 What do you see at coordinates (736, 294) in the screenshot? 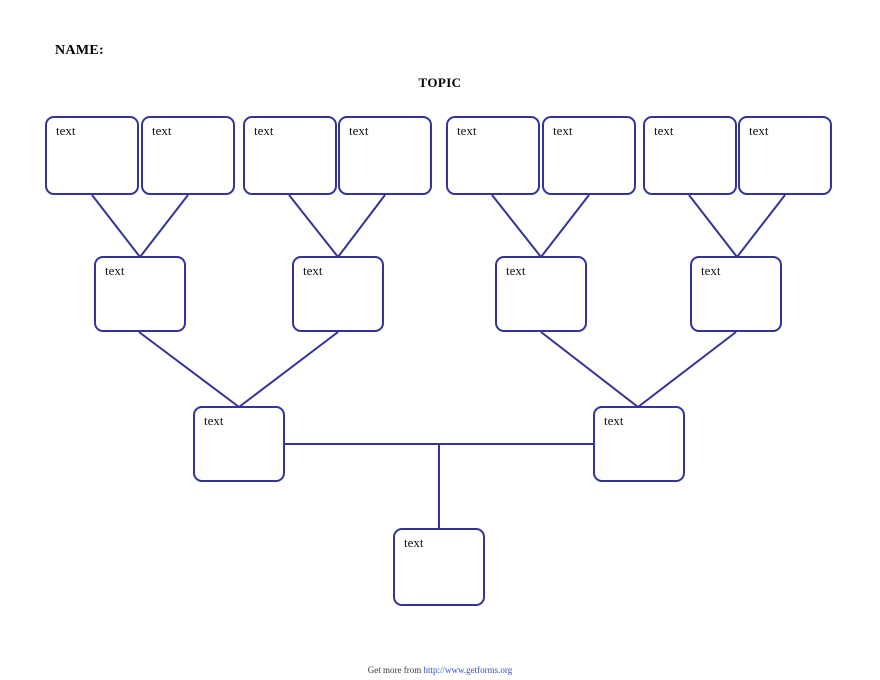
I see `tree-node-g2-4: text` at bounding box center [736, 294].